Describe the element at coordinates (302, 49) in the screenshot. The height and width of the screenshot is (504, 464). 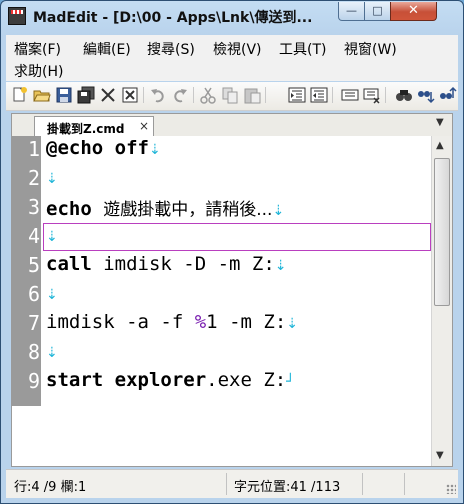
I see `menu-tools: 工具(T)` at that location.